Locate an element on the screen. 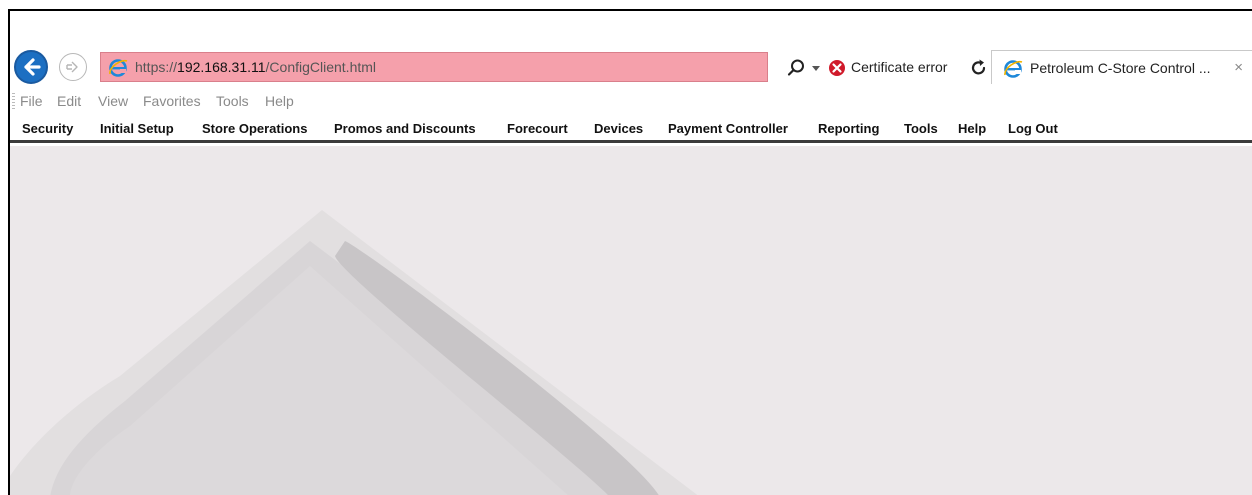  nav-reporting: Reporting is located at coordinates (848, 128).